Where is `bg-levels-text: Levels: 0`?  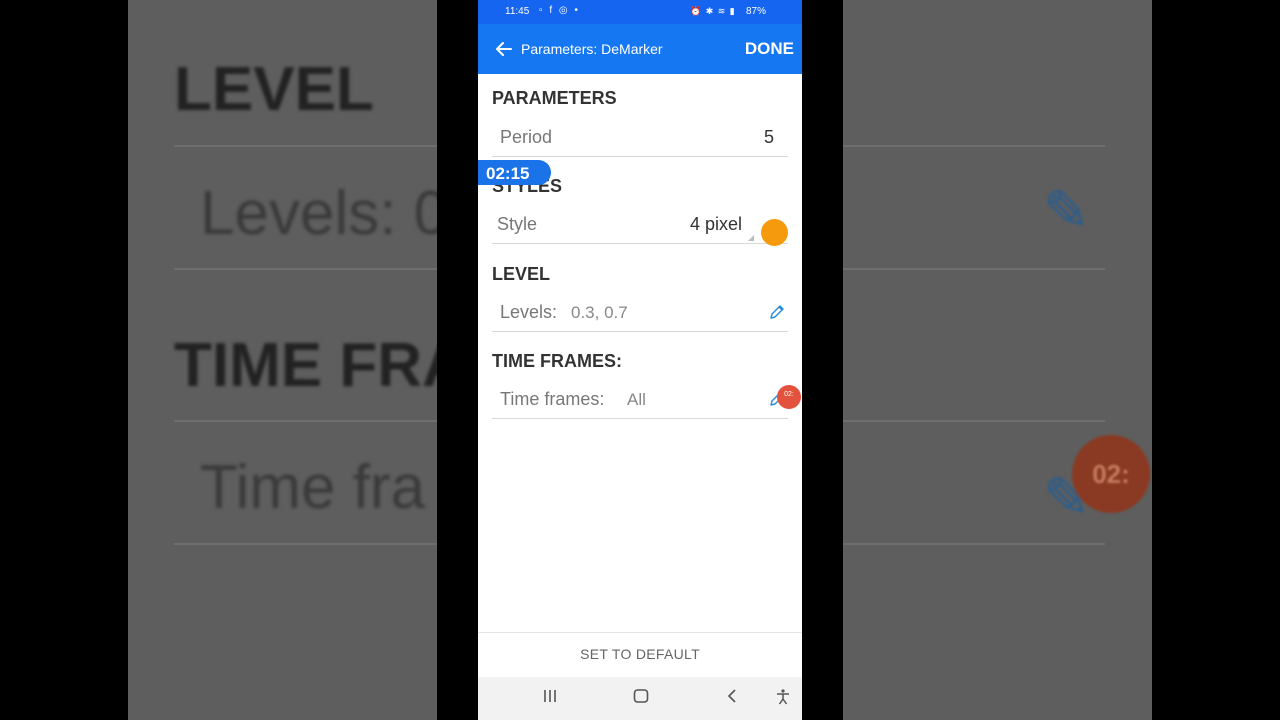 bg-levels-text: Levels: 0 is located at coordinates (318, 213).